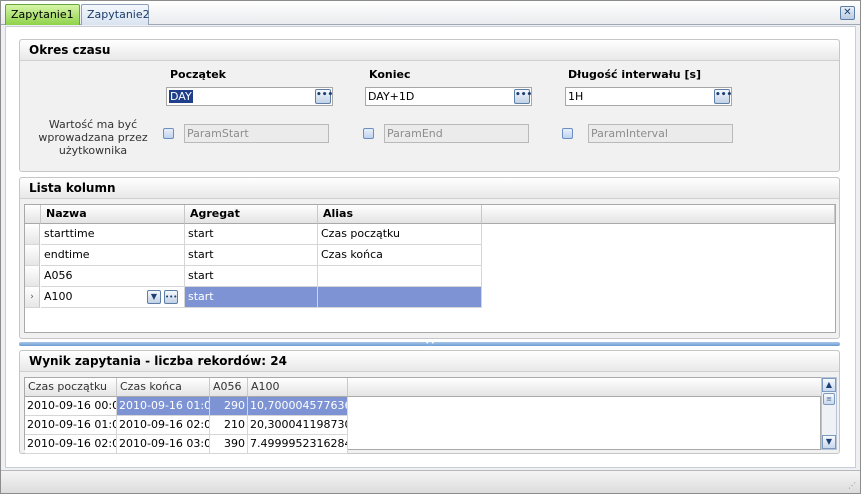 This screenshot has height=494, width=861. I want to click on resize-grip-icon: ⋰, so click(853, 486).